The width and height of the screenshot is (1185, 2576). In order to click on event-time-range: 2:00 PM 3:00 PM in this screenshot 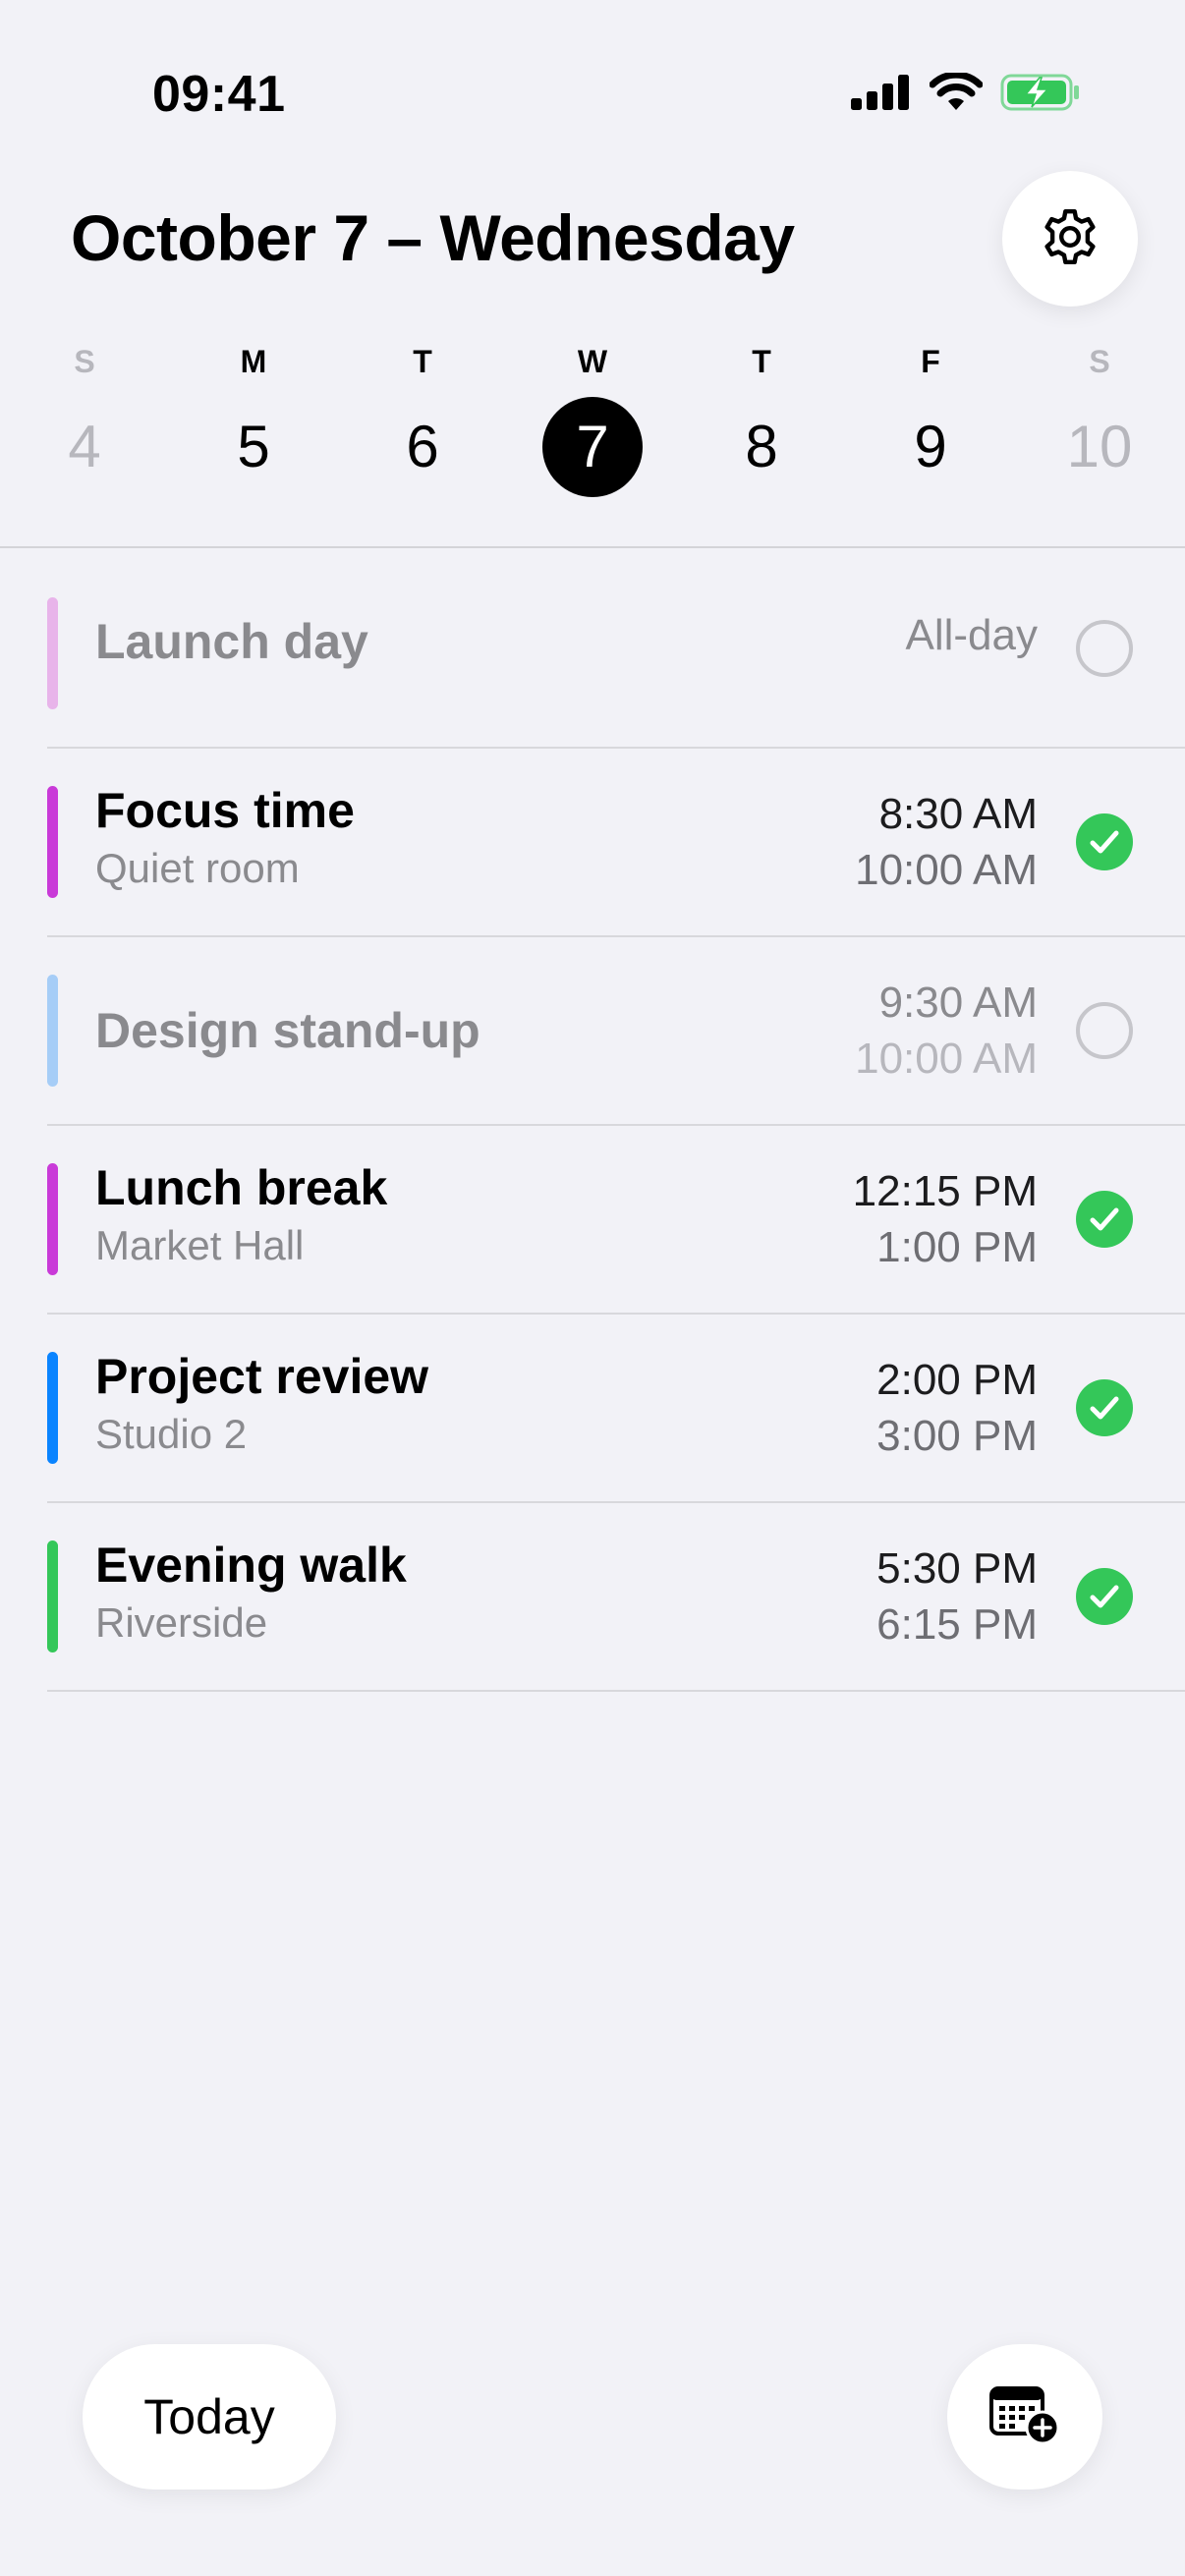, I will do `click(957, 1408)`.